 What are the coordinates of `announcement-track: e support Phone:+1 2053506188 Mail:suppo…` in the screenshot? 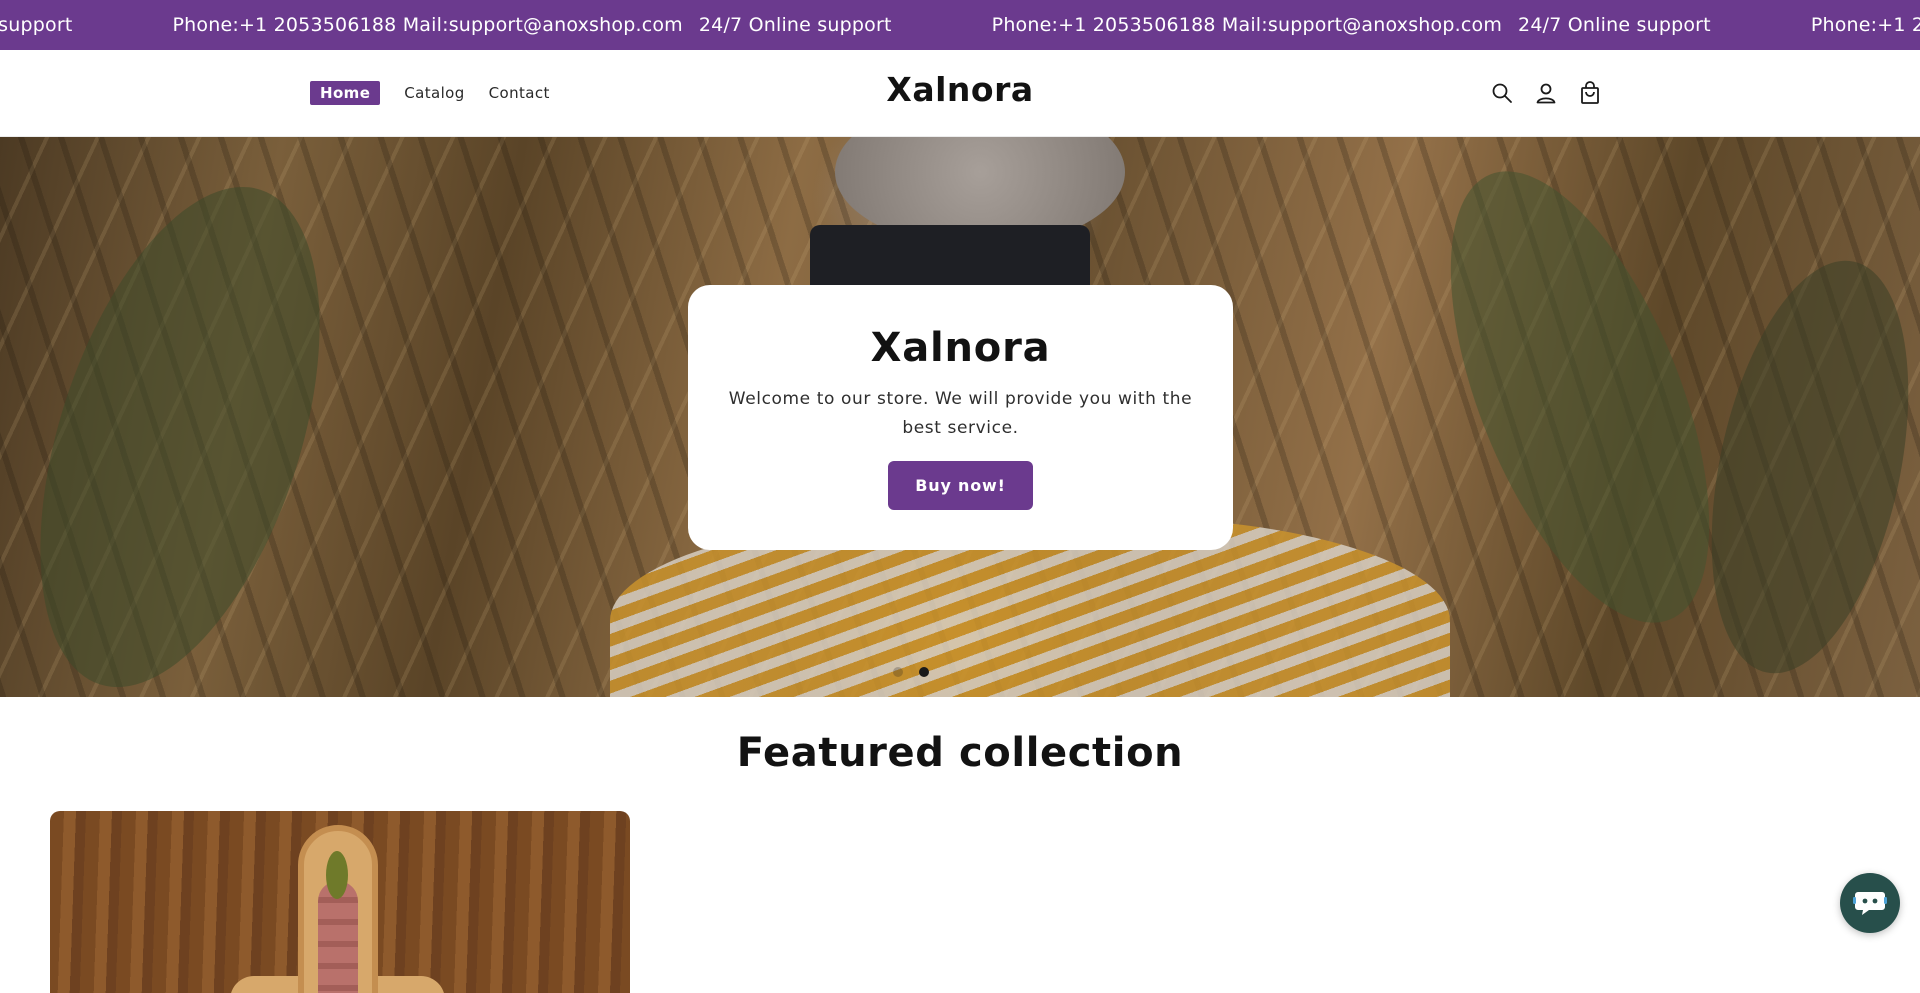 It's located at (960, 25).